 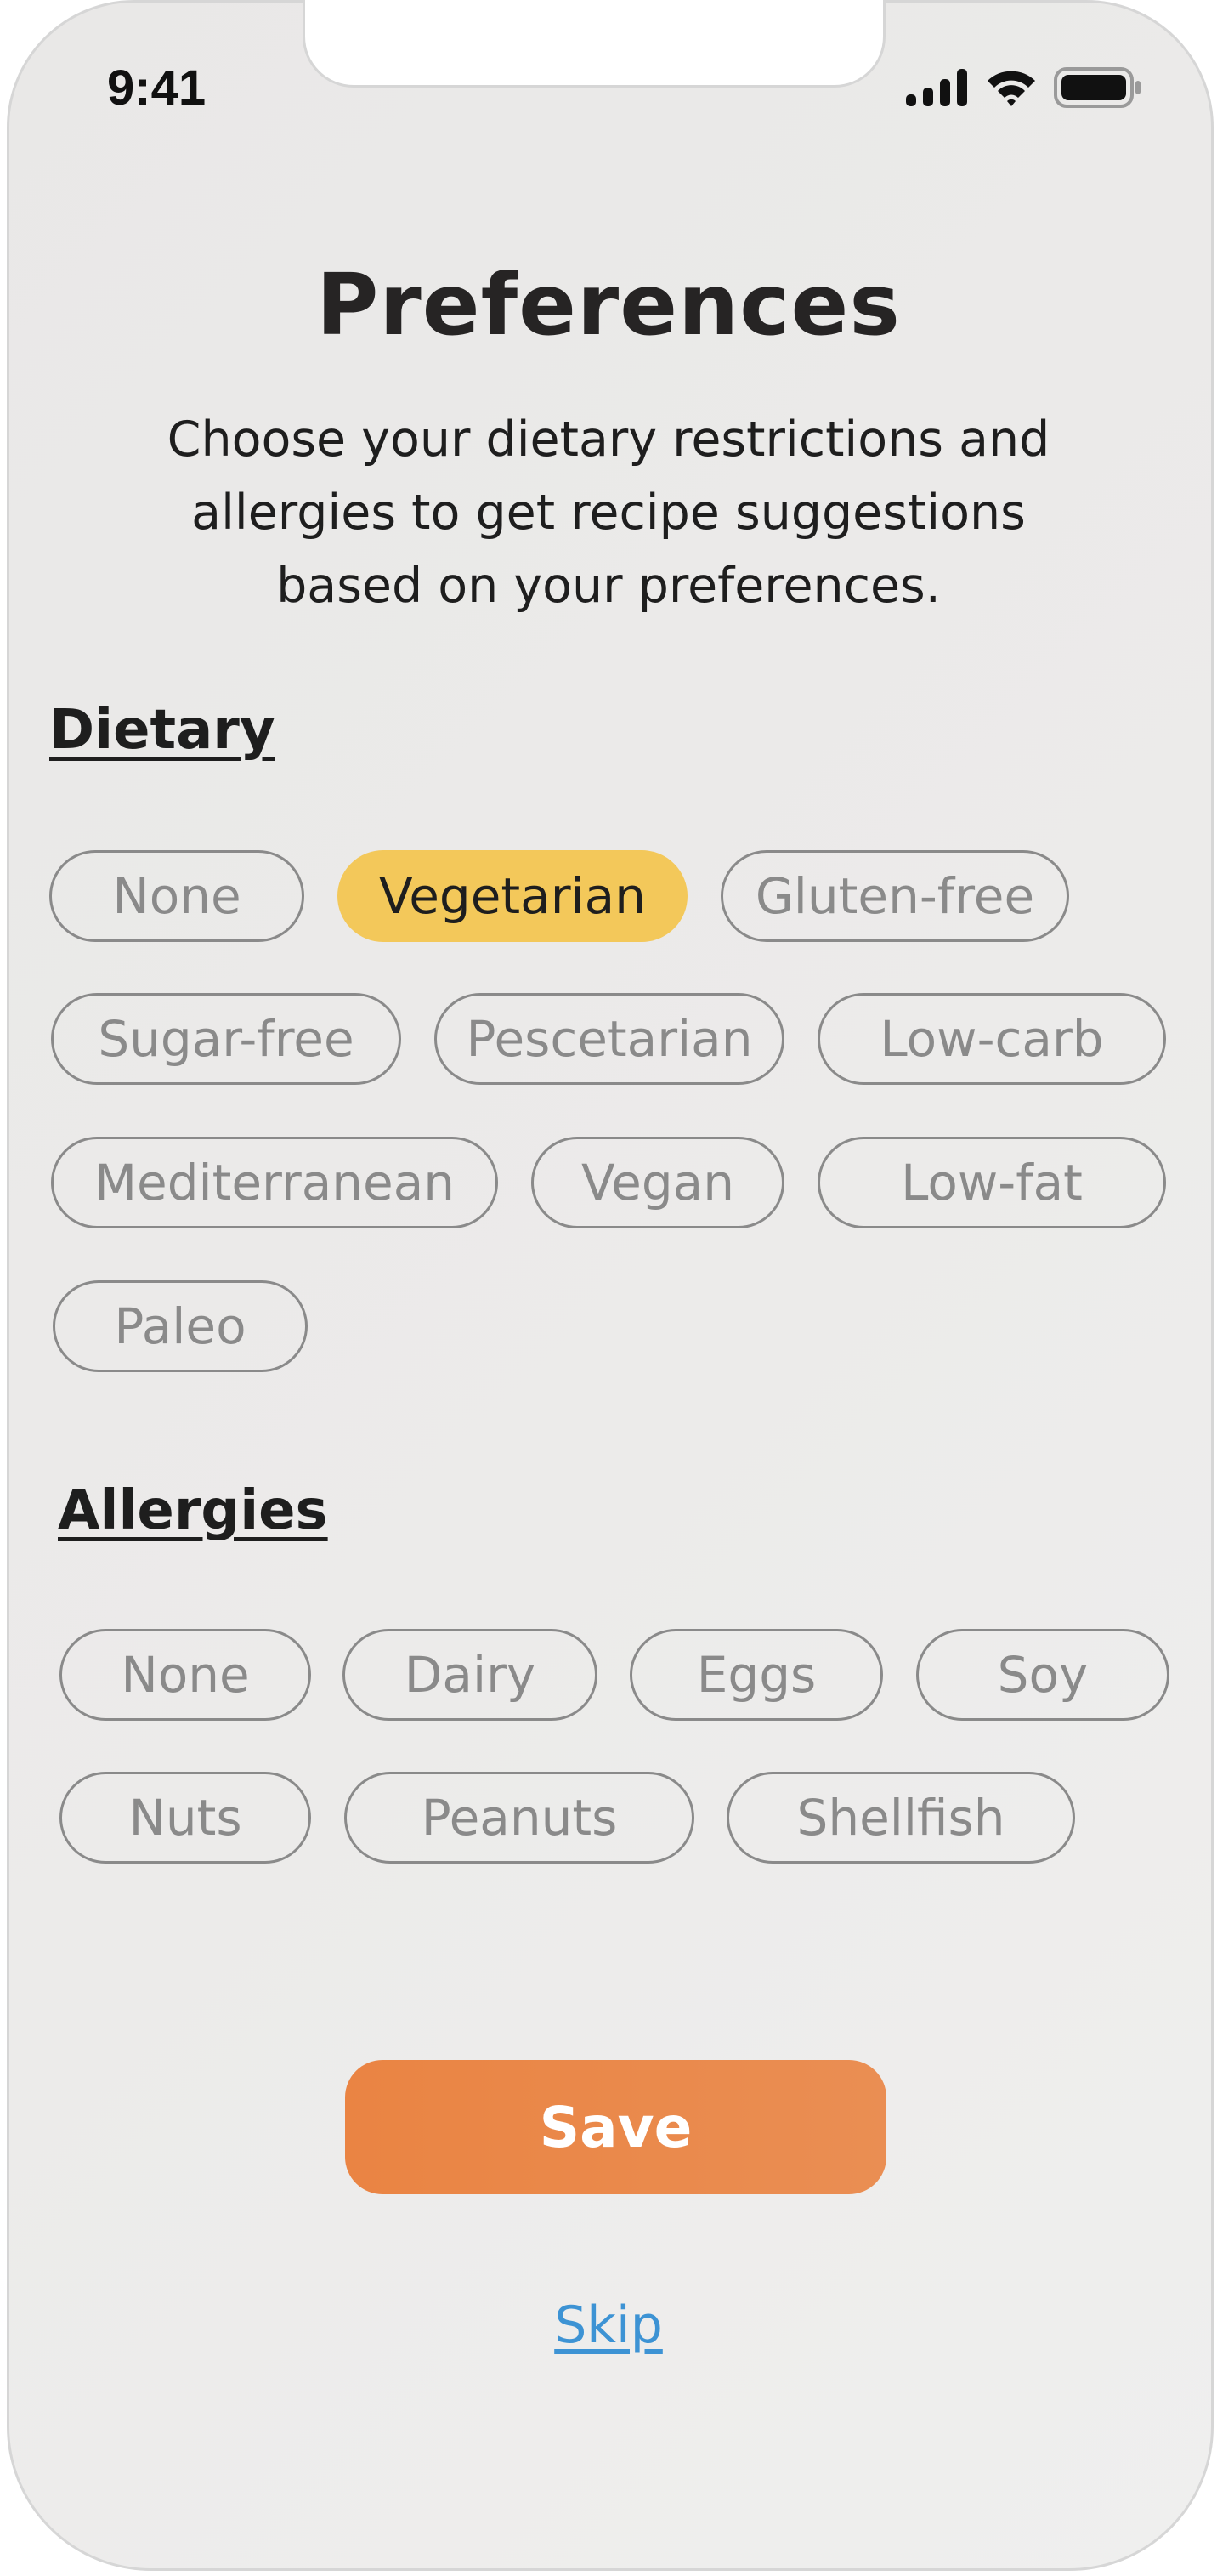 What do you see at coordinates (512, 896) in the screenshot?
I see `dietary-chip-vegetarian: Vegetarian` at bounding box center [512, 896].